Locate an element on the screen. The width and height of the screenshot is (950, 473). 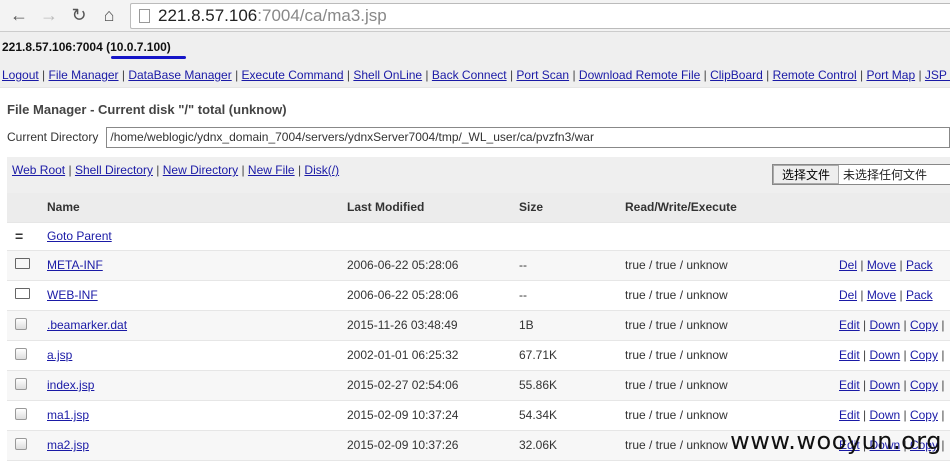
menu-port-scan: Port Scan is located at coordinates (542, 75).